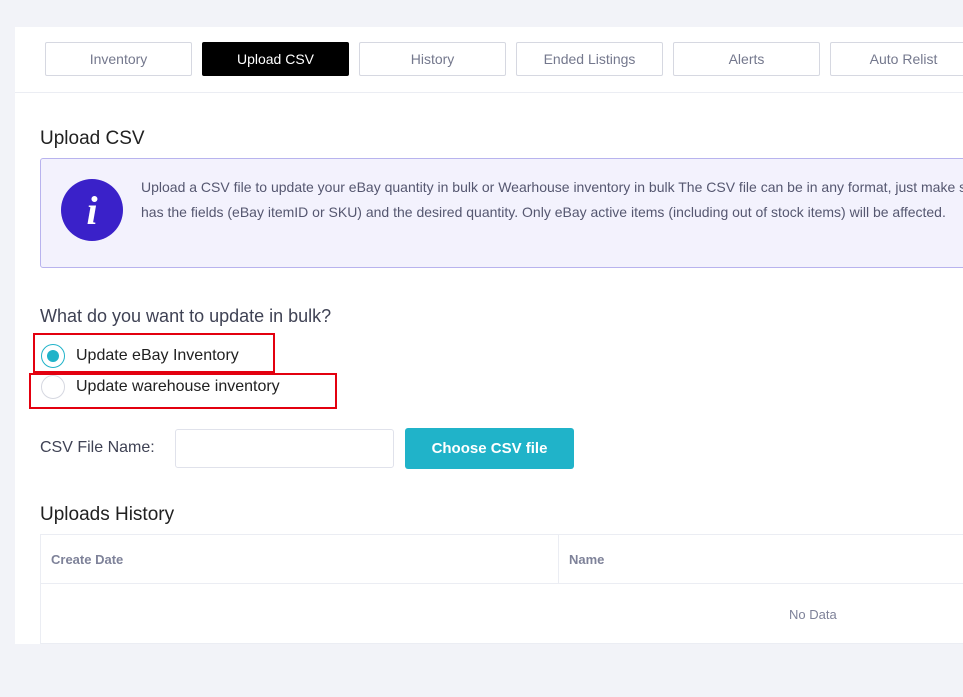 The width and height of the screenshot is (963, 697). I want to click on tab-alerts: Alerts, so click(746, 59).